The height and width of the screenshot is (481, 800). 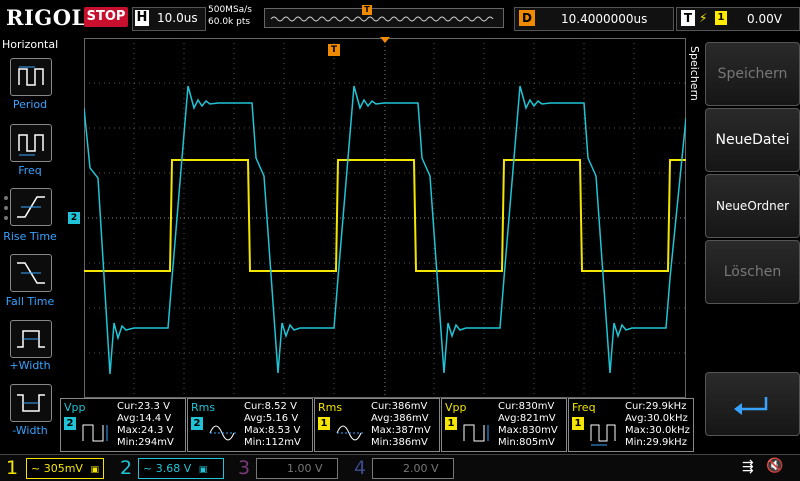 I want to click on memory-depth: 60.0k pts, so click(x=229, y=22).